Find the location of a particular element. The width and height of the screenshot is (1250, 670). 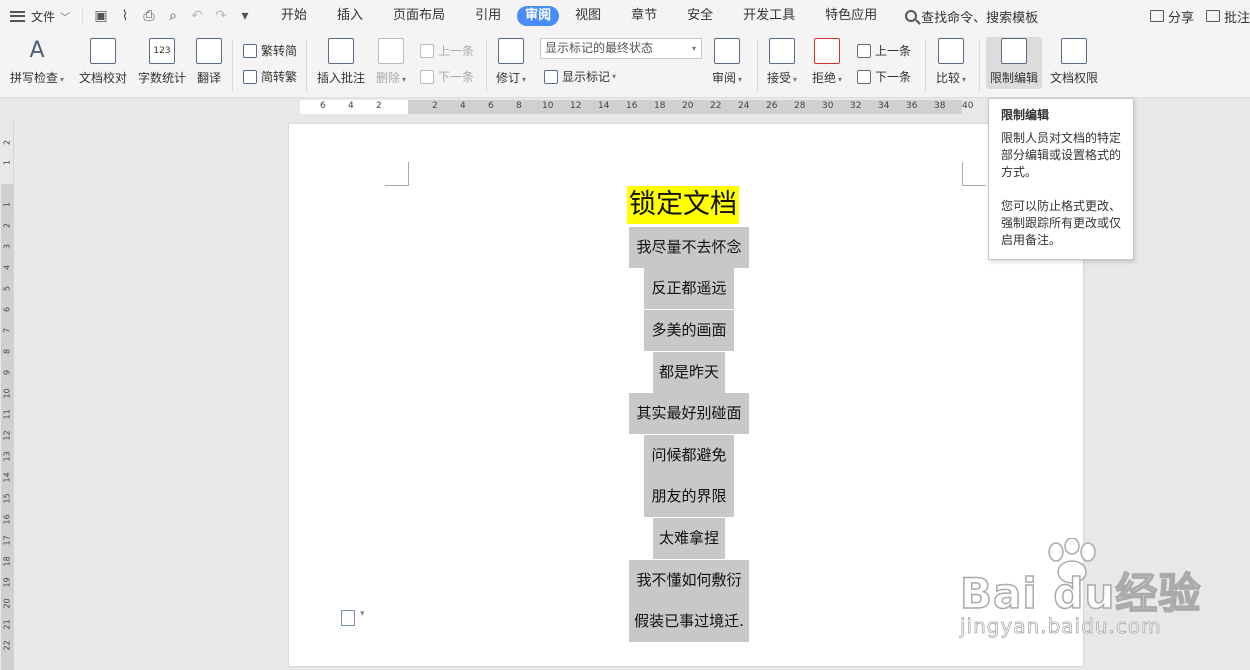

vruler-tick: 4 is located at coordinates (7, 267).